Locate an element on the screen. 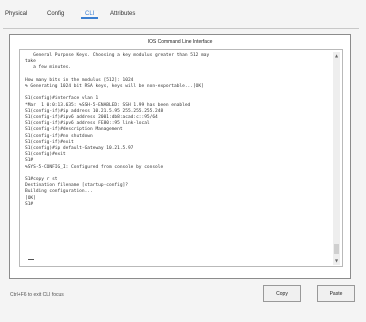  tab-physical: Physical is located at coordinates (16, 14).